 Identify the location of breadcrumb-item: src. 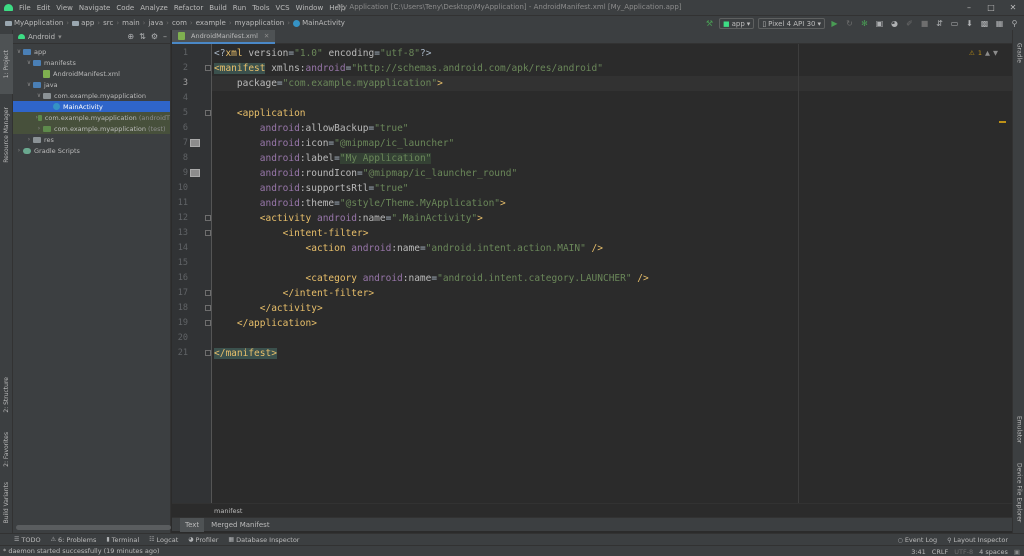
(108, 23).